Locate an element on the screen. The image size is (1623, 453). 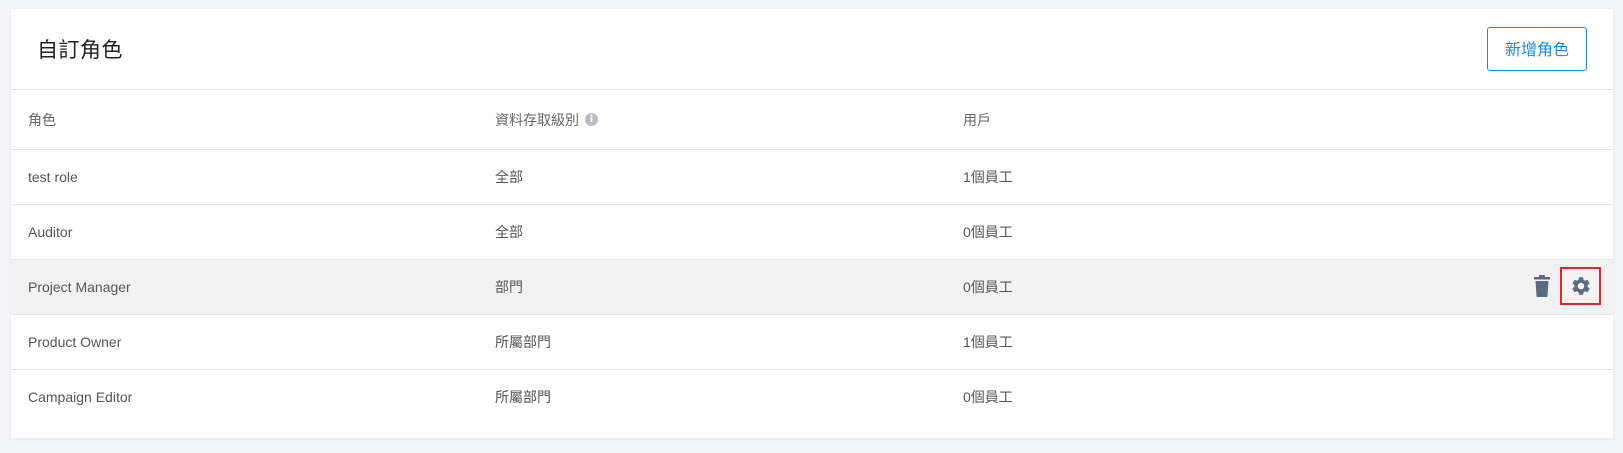
add-role-button: 新增角色 is located at coordinates (1536, 49).